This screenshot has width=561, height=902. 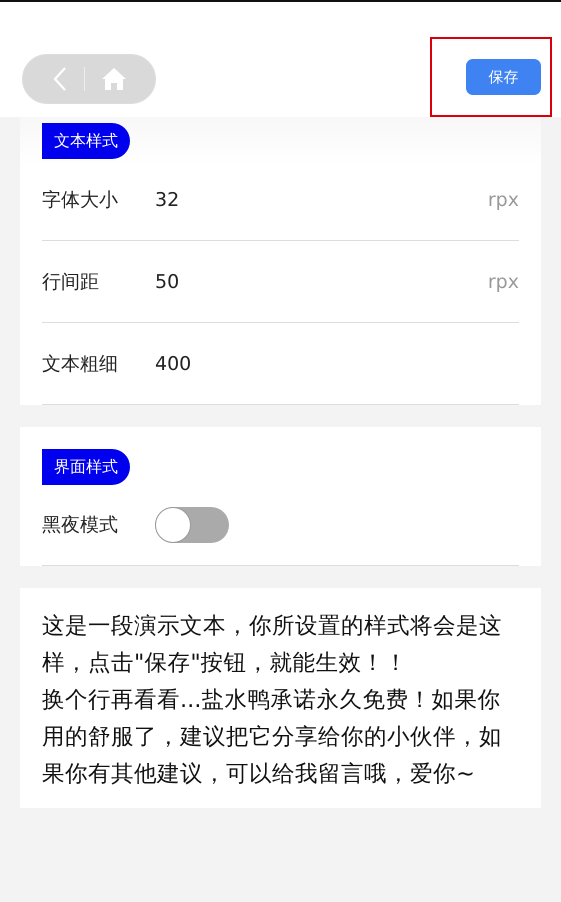 What do you see at coordinates (272, 737) in the screenshot?
I see `preview-paragraph: 换个行再看看...盐水鸭承诺永久免费！如果你用的舒服了，建议把它分享给你的小伙伴，如果你有其他建议，可以给我留言哦，爱你~` at bounding box center [272, 737].